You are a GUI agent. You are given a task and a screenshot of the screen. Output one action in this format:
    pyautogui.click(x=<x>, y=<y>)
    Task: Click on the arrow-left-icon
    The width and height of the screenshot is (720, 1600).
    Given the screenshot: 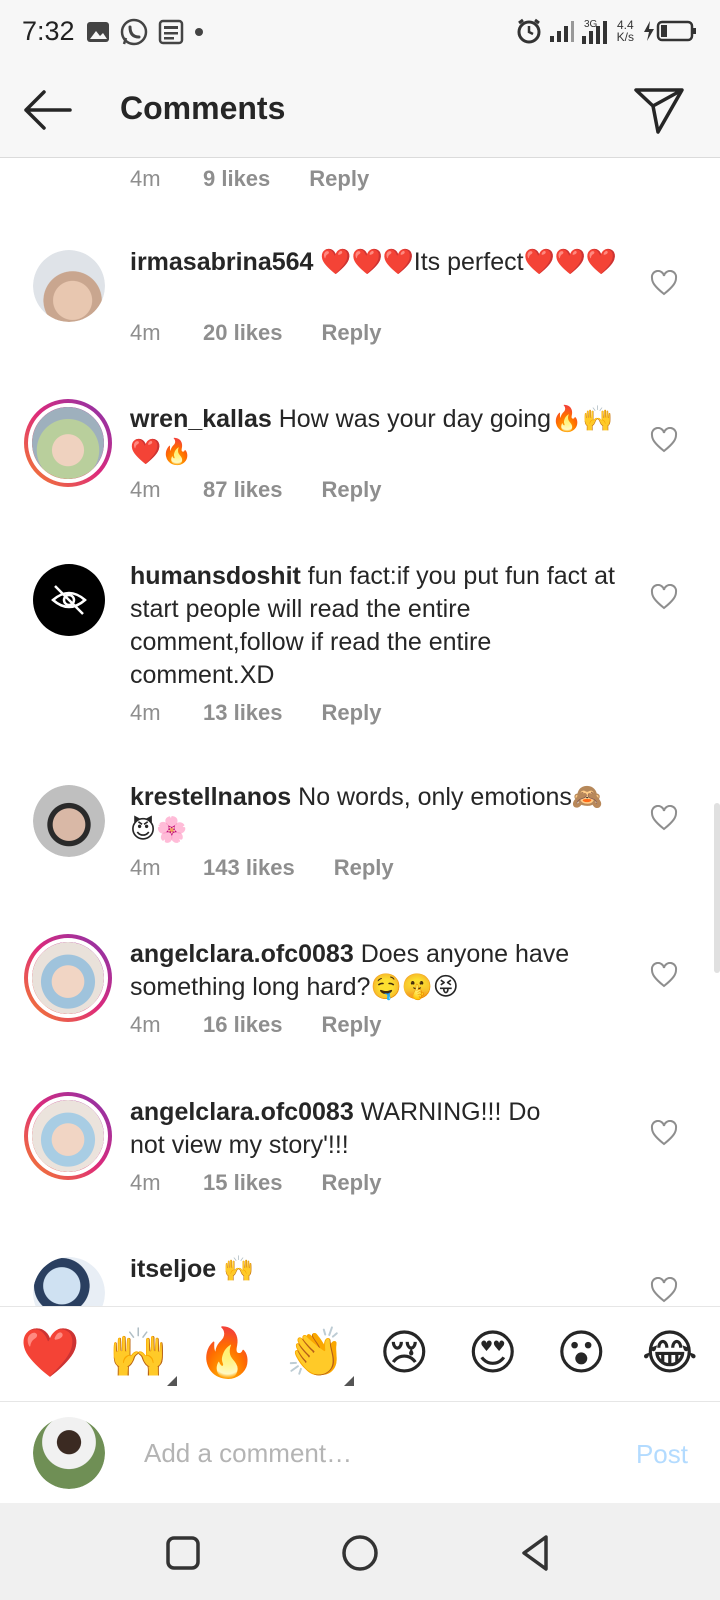 What is the action you would take?
    pyautogui.click(x=48, y=110)
    